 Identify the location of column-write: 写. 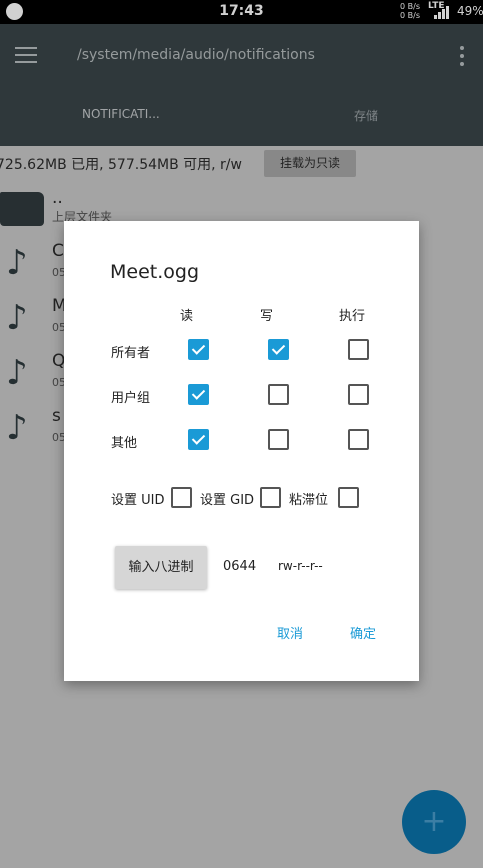
(267, 316).